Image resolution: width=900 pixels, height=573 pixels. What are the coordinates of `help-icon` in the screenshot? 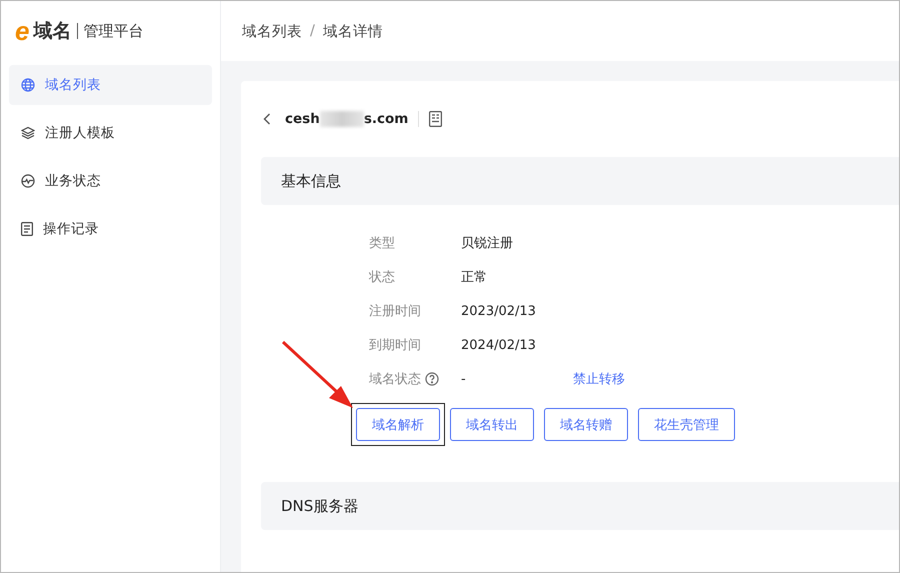 It's located at (432, 379).